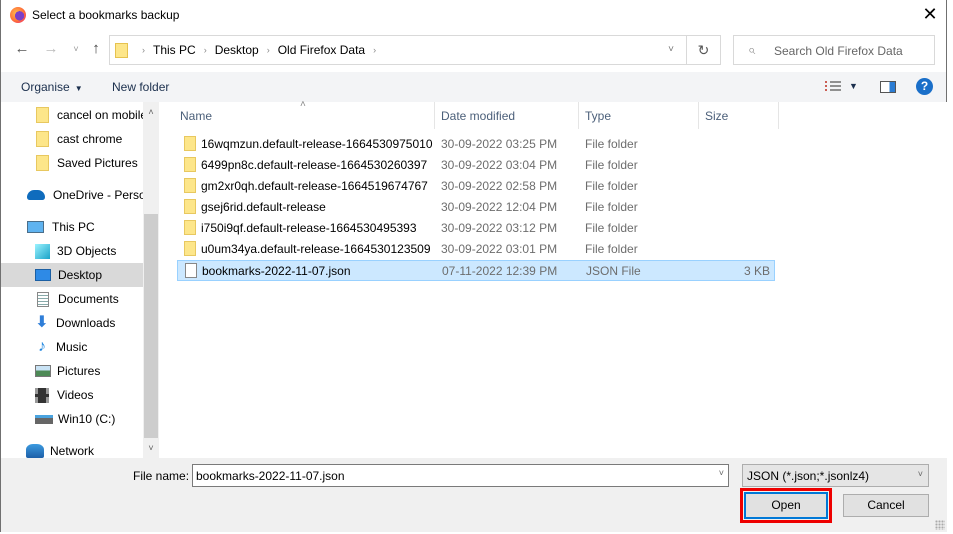 The height and width of the screenshot is (534, 953). I want to click on sidebar-item-saved-pictures: Saved Pictures, so click(72, 163).